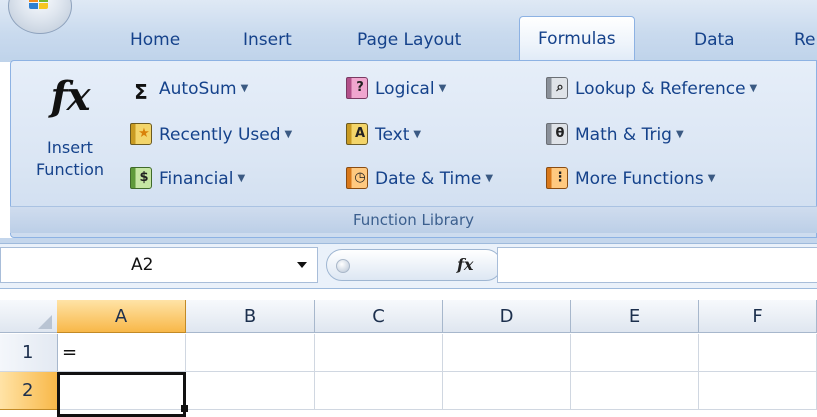  What do you see at coordinates (557, 178) in the screenshot?
I see `more-functions-books-icon: ⋮` at bounding box center [557, 178].